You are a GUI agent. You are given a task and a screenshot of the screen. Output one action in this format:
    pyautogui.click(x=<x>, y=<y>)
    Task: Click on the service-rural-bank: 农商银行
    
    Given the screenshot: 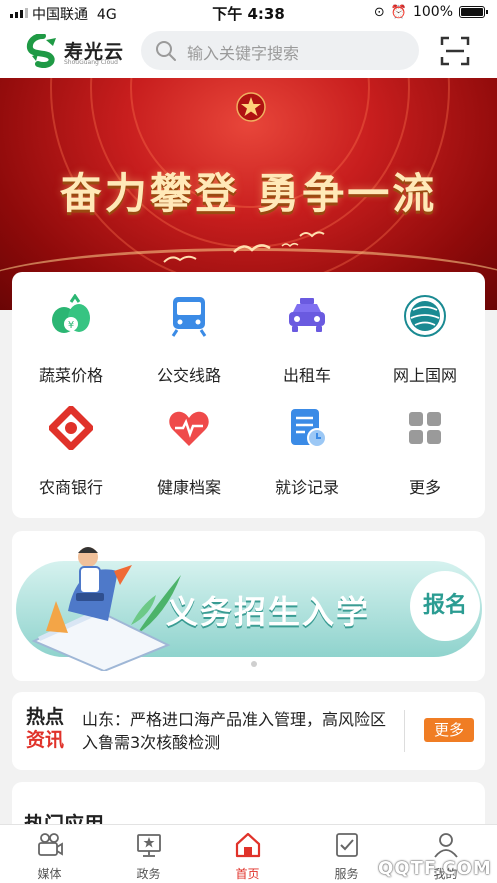 What is the action you would take?
    pyautogui.click(x=71, y=440)
    